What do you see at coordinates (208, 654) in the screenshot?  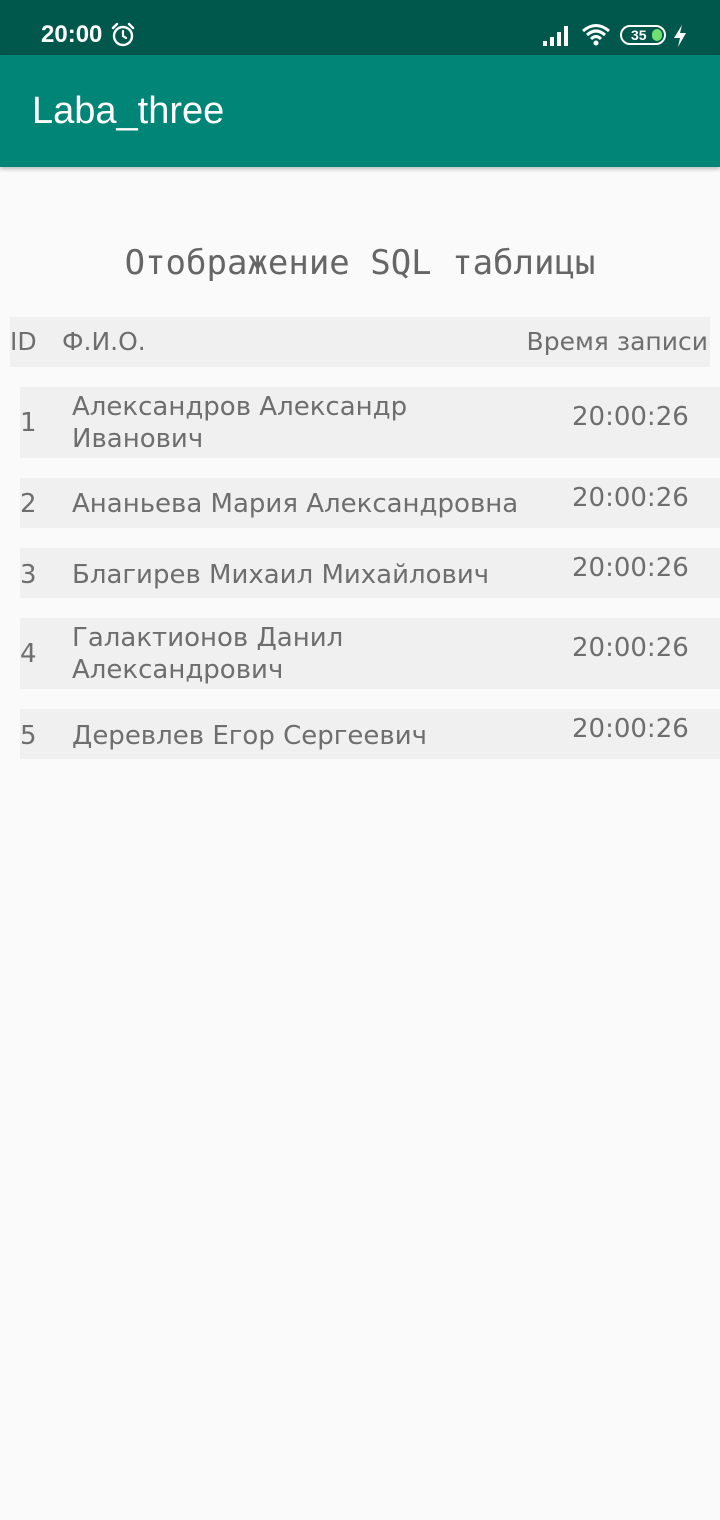 I see `row-name: Галактионов Данил Александрович` at bounding box center [208, 654].